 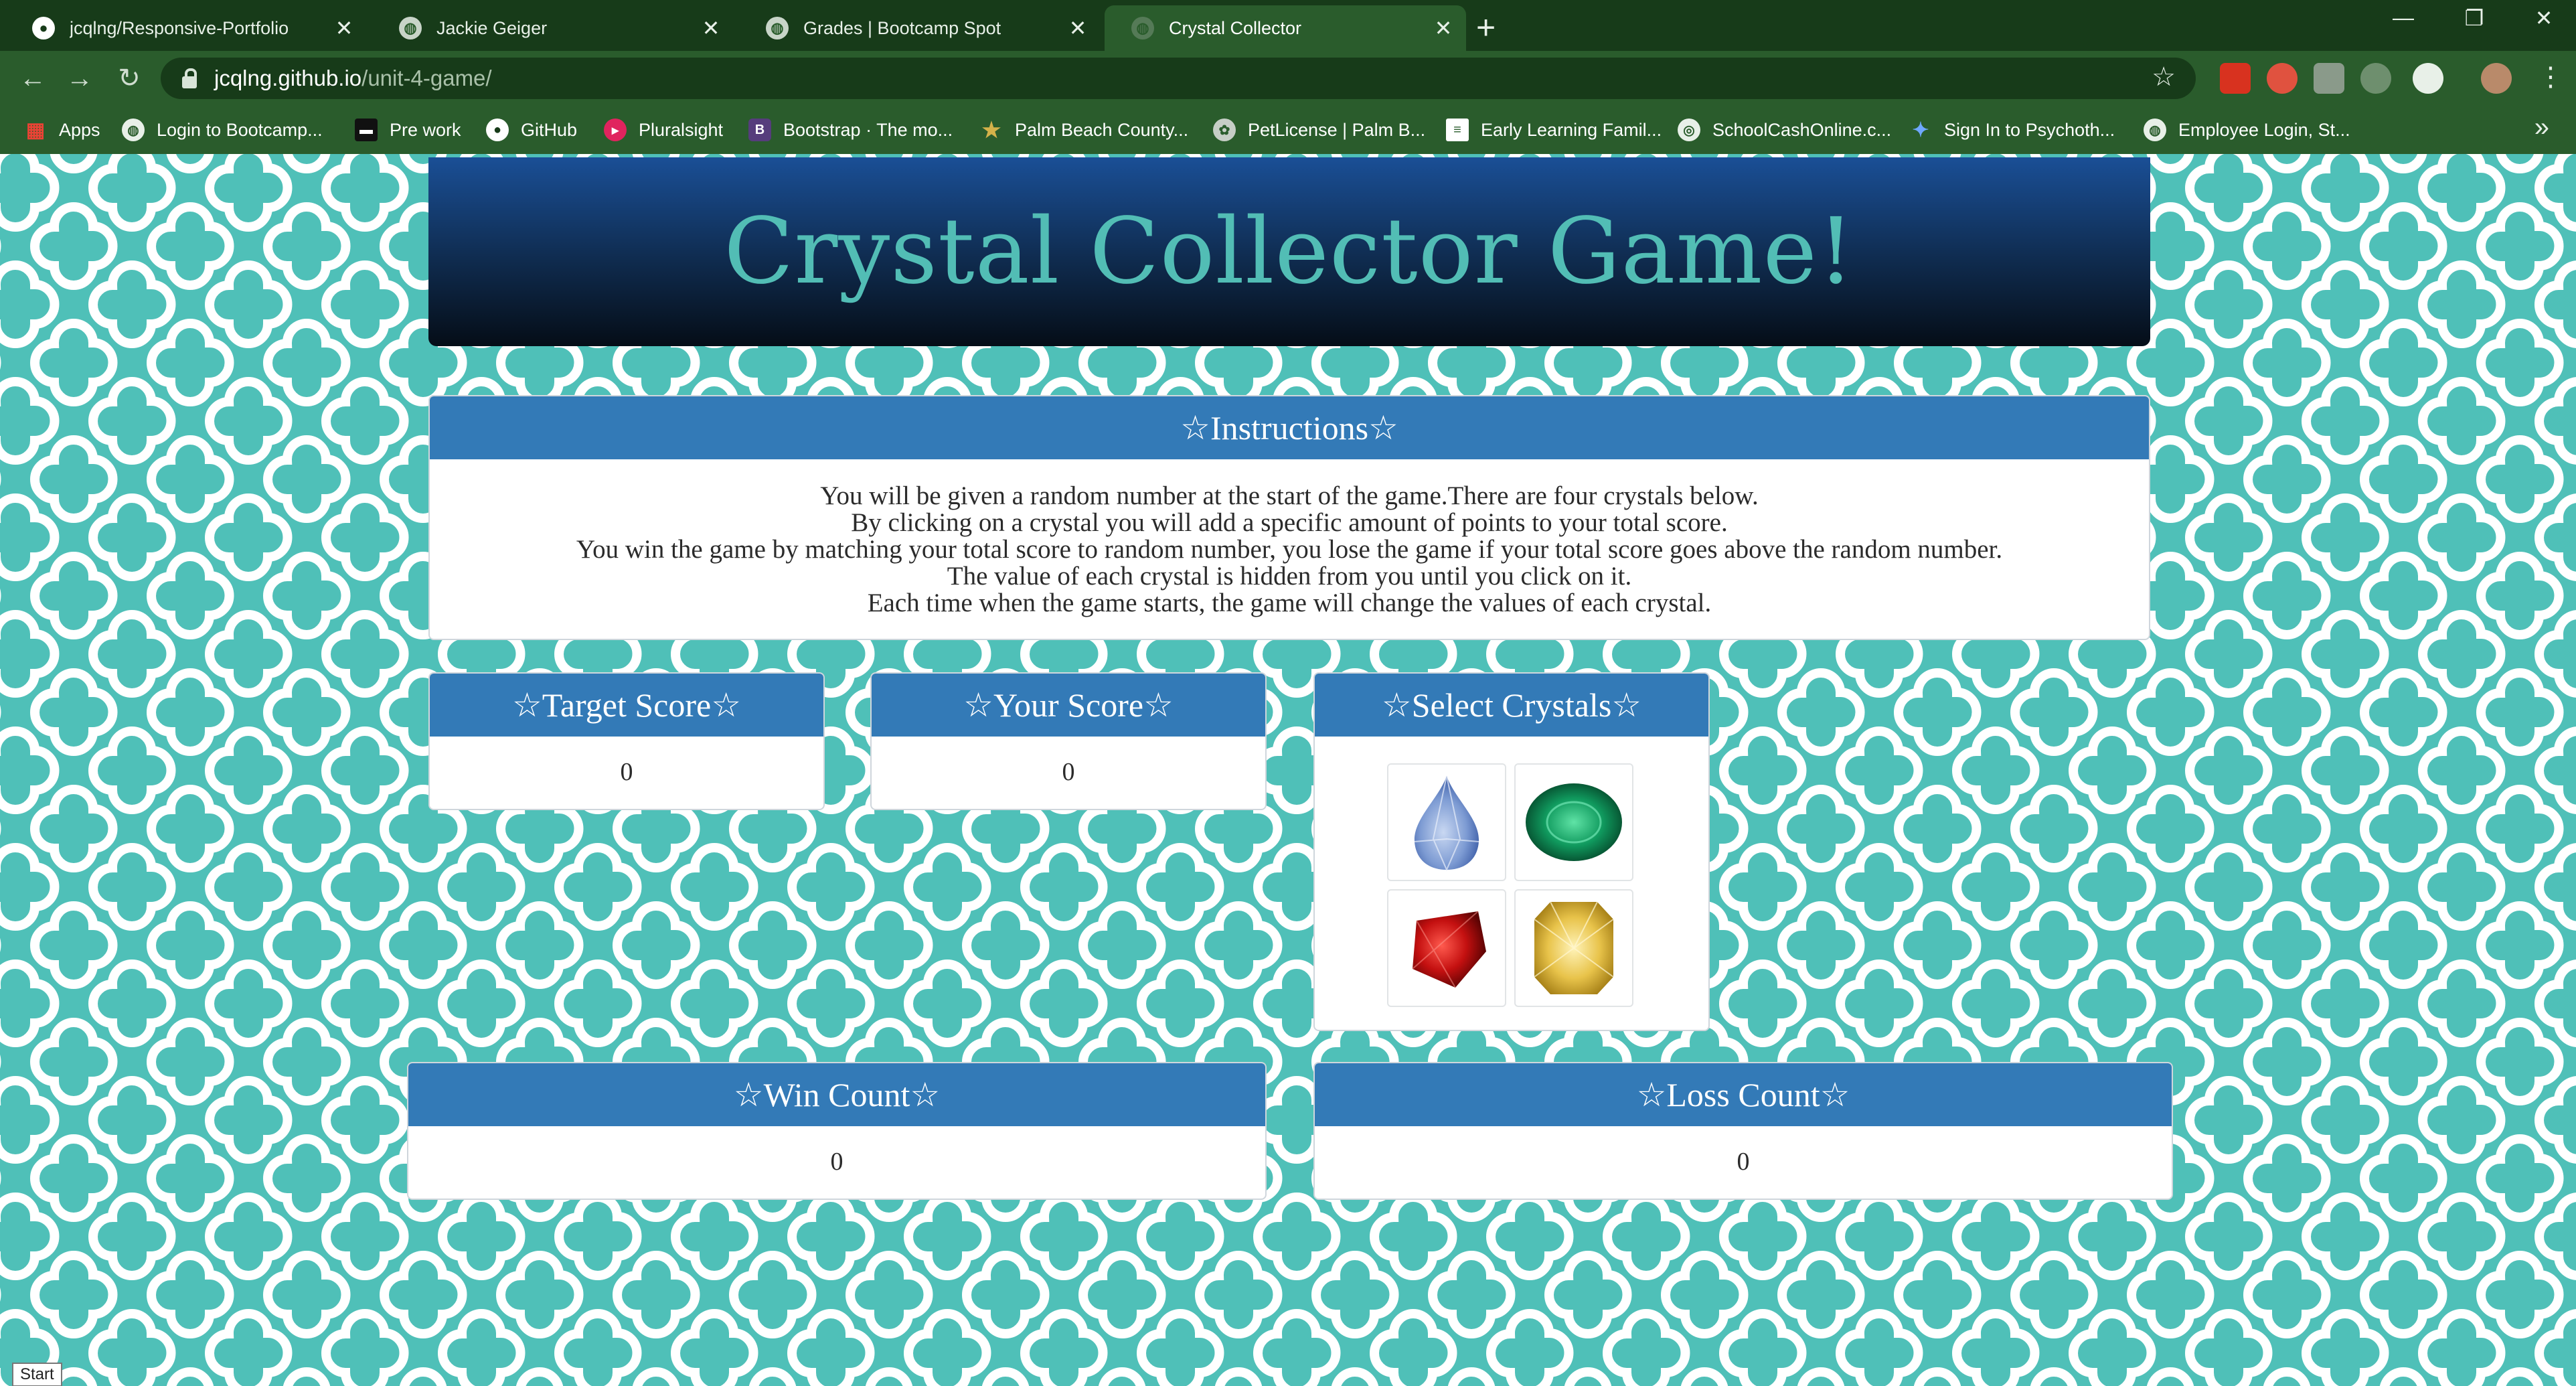 What do you see at coordinates (1744, 1094) in the screenshot?
I see `loss-count-heading: ☆Loss Count☆` at bounding box center [1744, 1094].